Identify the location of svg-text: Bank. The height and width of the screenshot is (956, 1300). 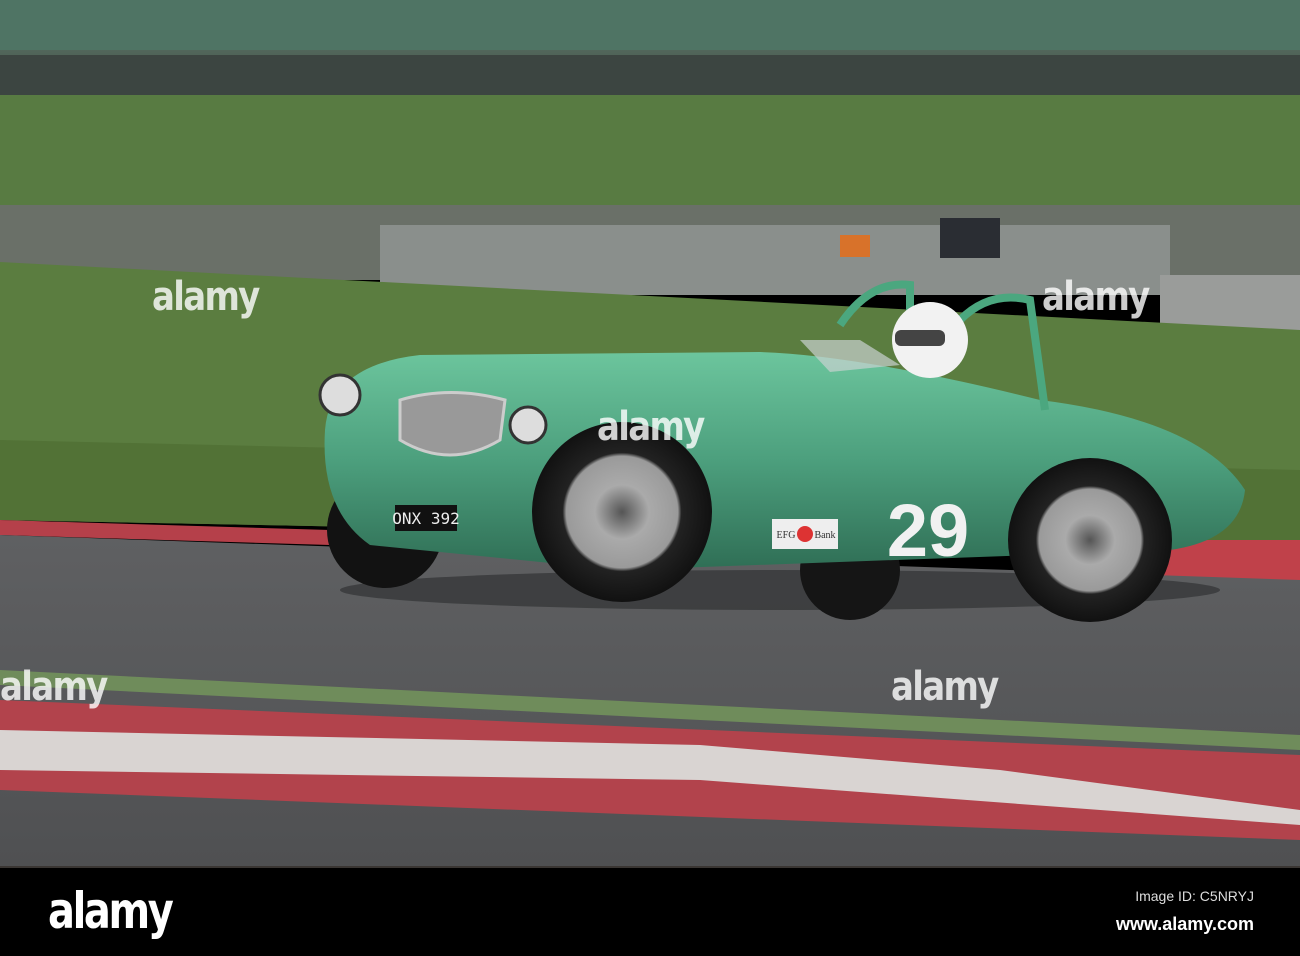
(824, 535).